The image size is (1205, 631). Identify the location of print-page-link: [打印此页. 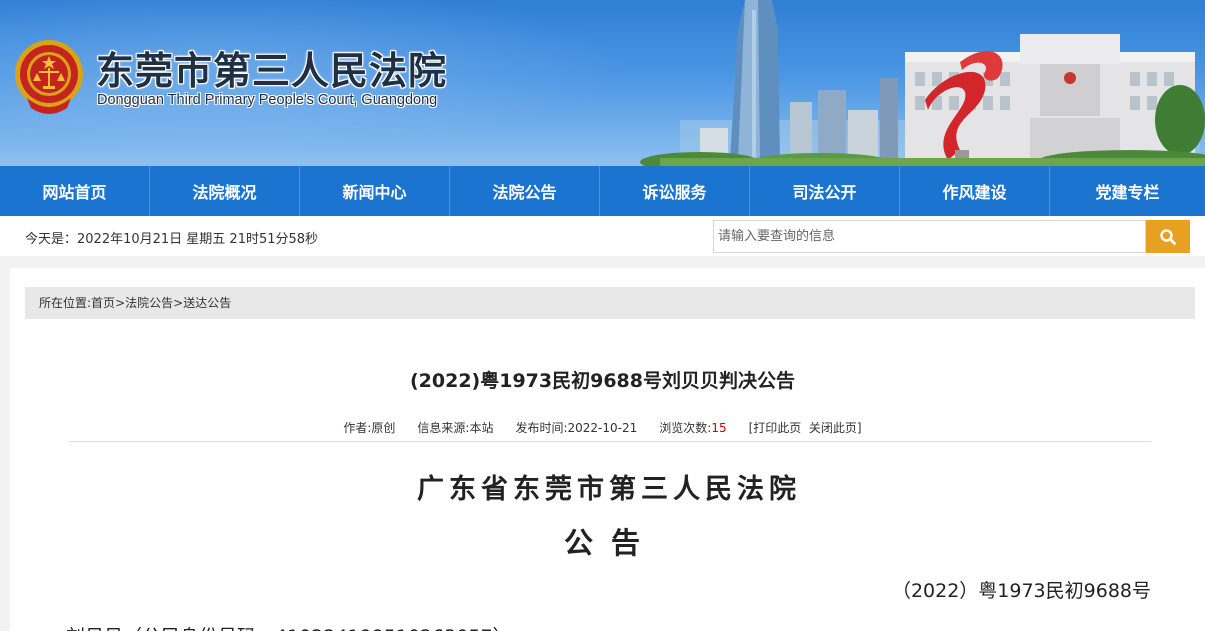
(775, 428).